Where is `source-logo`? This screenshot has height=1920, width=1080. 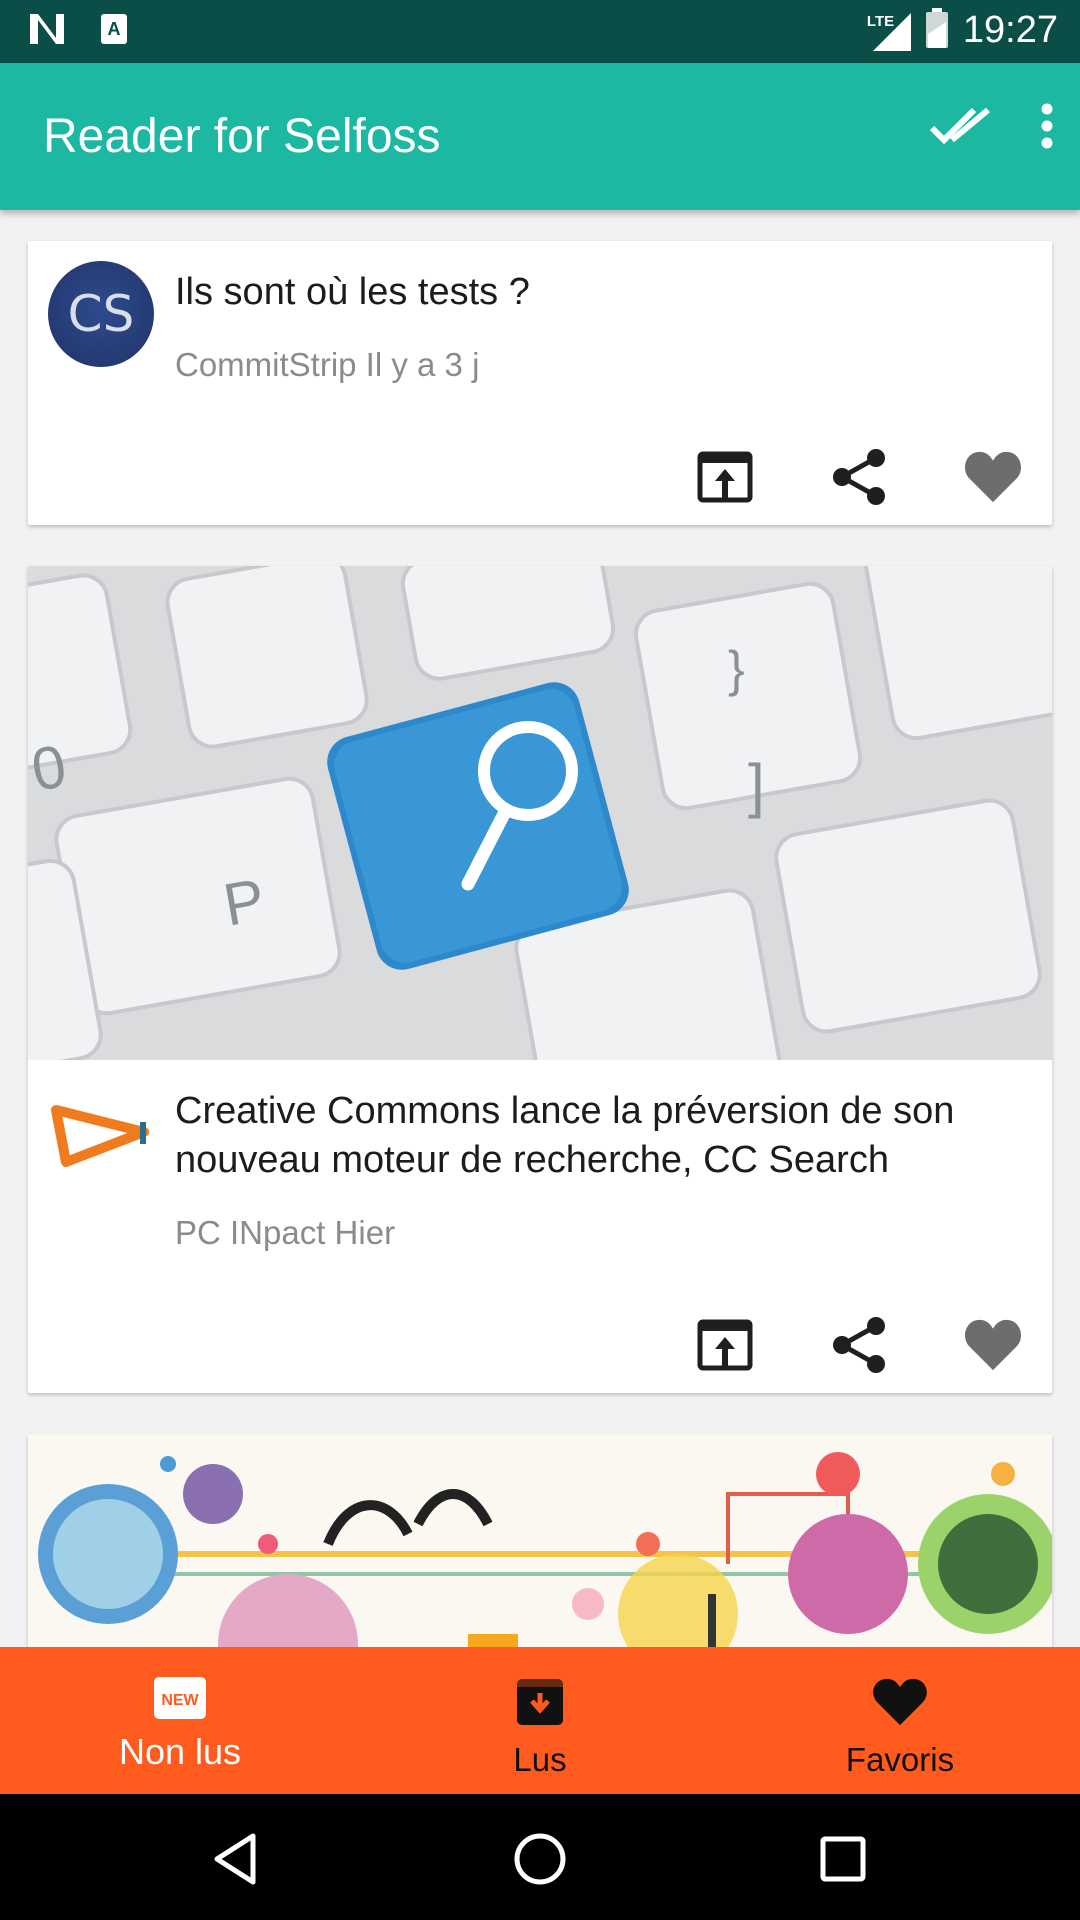
source-logo is located at coordinates (101, 1133).